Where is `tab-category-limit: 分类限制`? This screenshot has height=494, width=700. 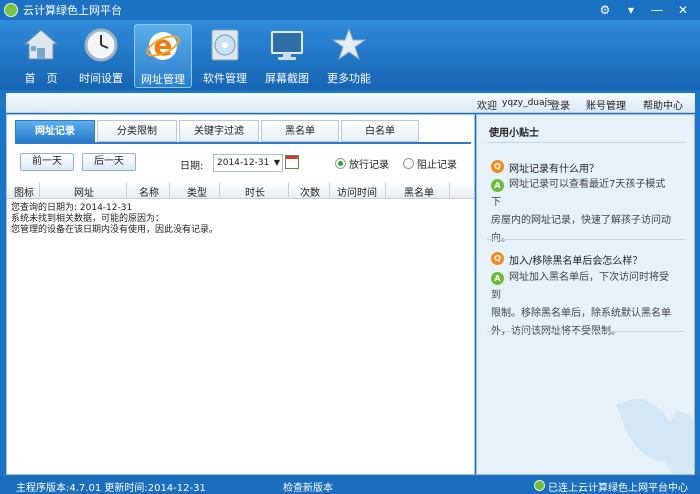 tab-category-limit: 分类限制 is located at coordinates (137, 131).